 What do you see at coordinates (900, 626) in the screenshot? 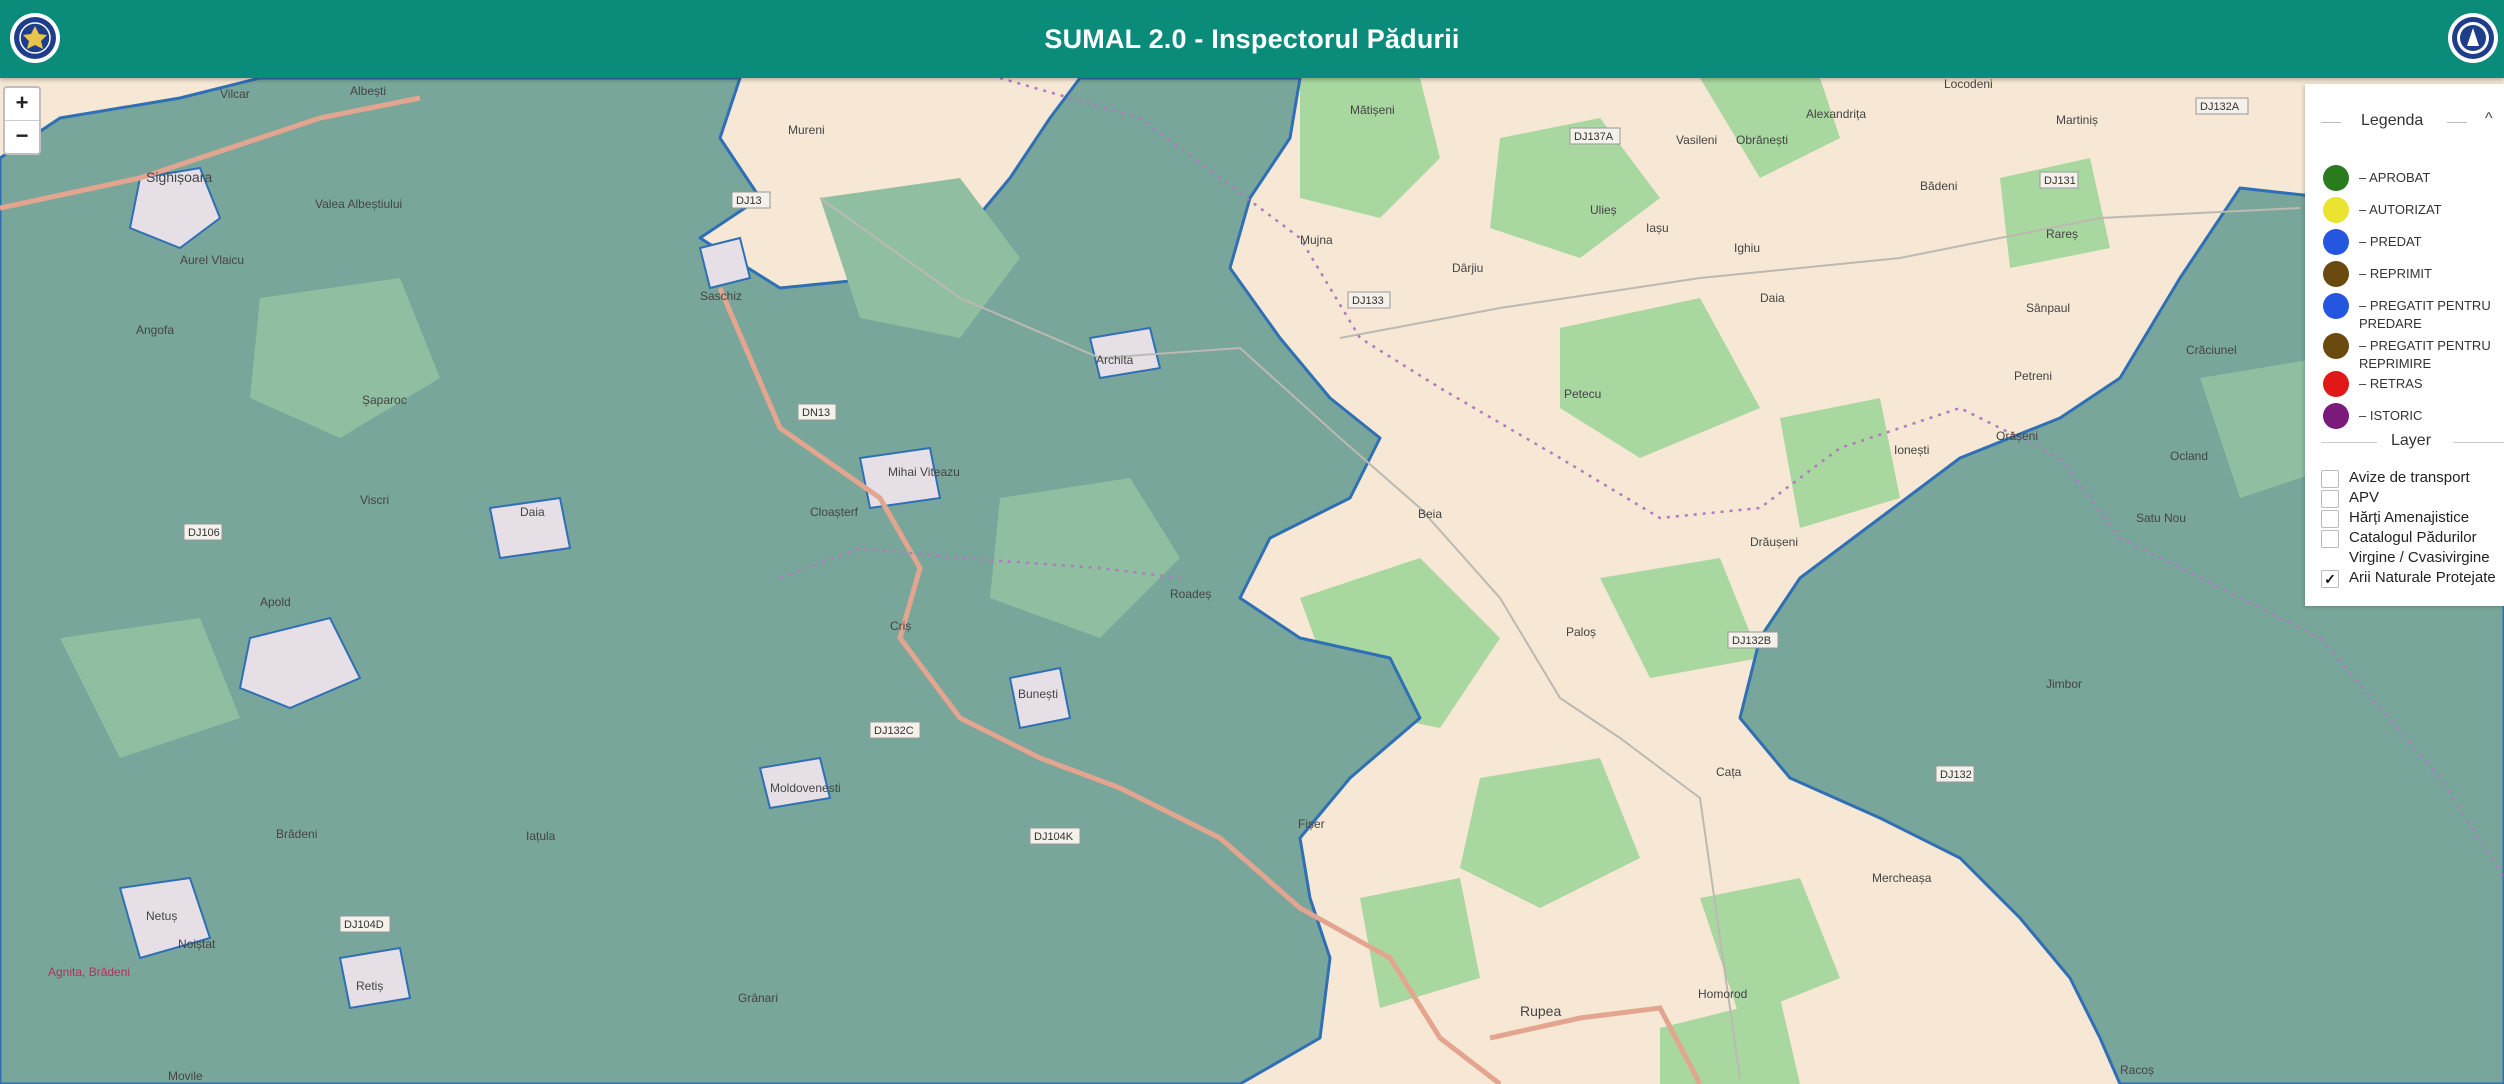
I see `place-label: Criș` at bounding box center [900, 626].